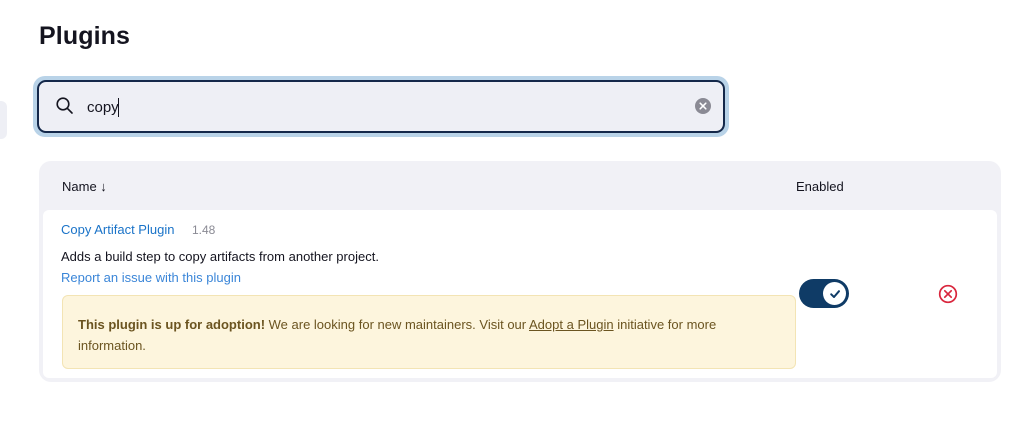  I want to click on enabled-toggle, so click(824, 293).